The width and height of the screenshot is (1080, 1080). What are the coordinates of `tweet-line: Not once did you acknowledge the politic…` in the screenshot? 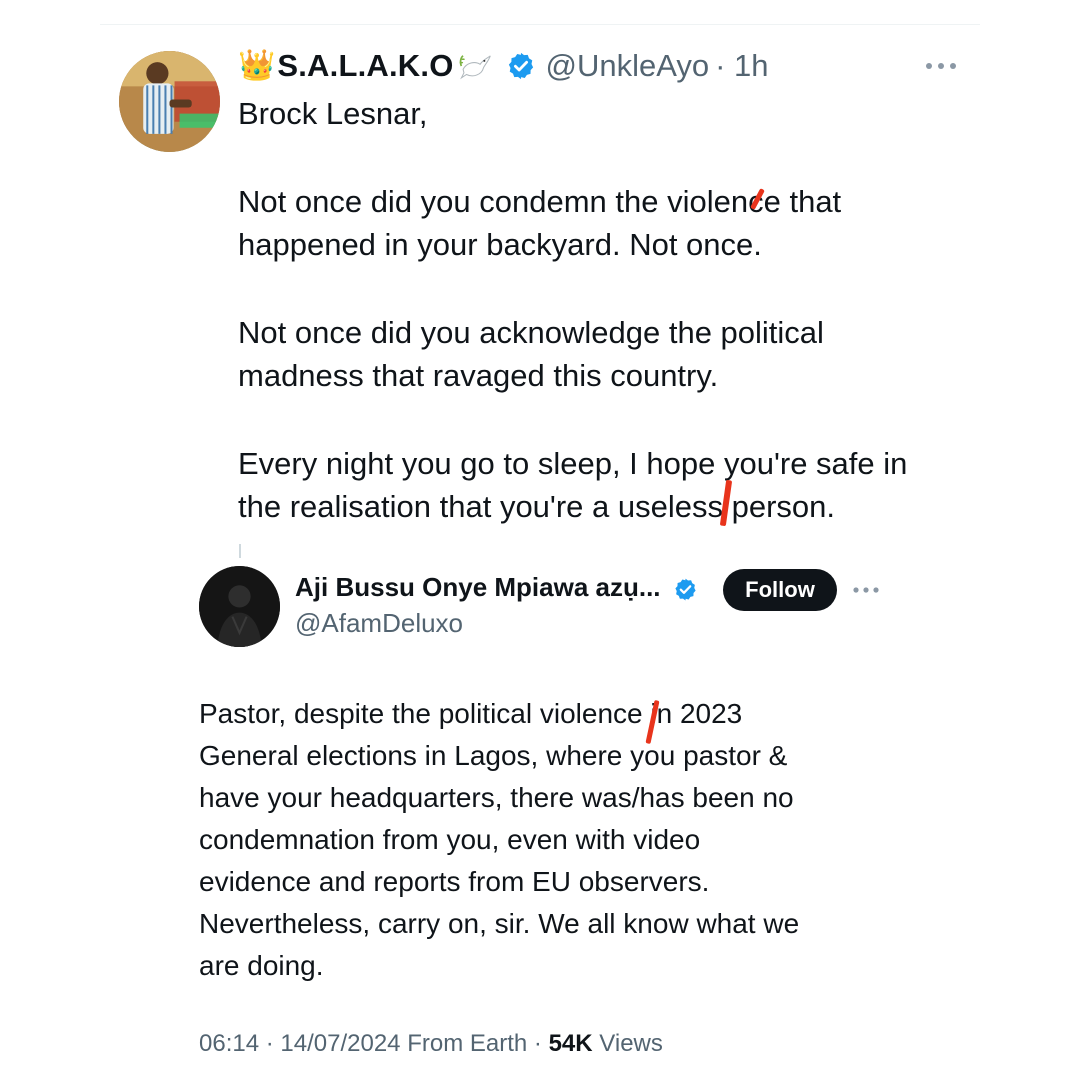 It's located at (531, 332).